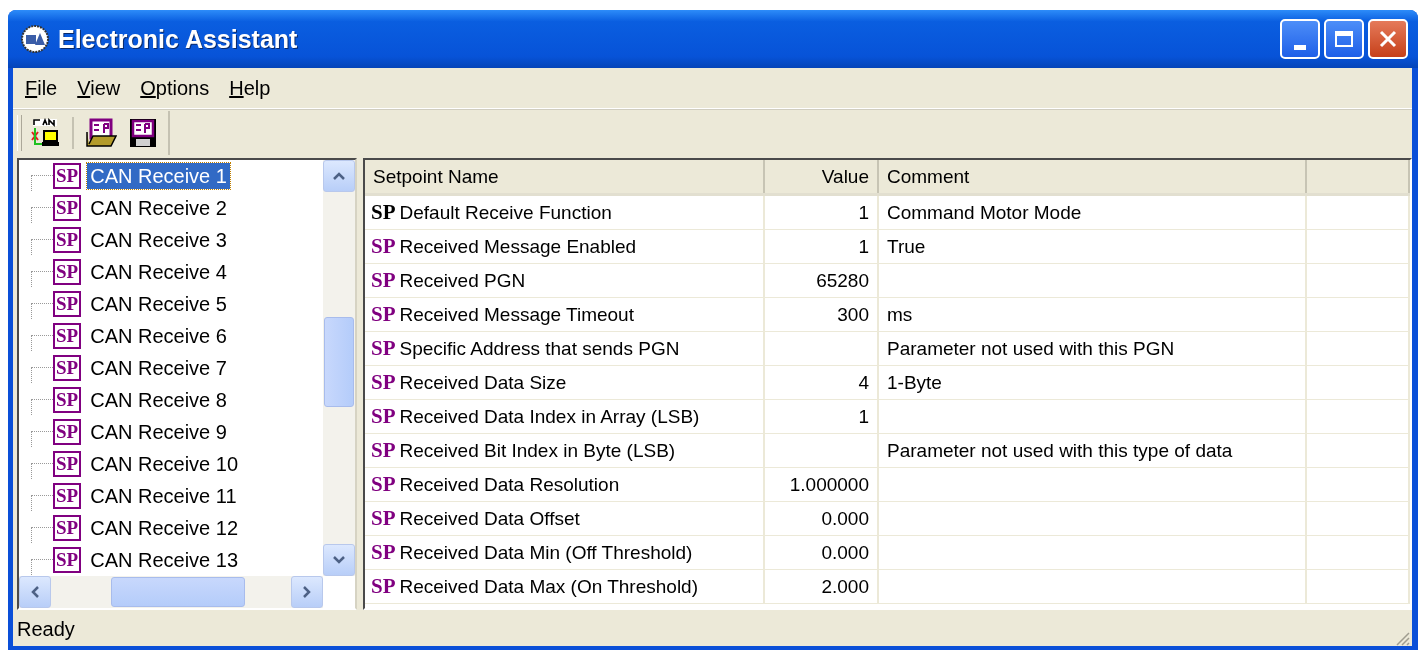 The image size is (1421, 654). I want to click on table-cell: 2.000, so click(822, 586).